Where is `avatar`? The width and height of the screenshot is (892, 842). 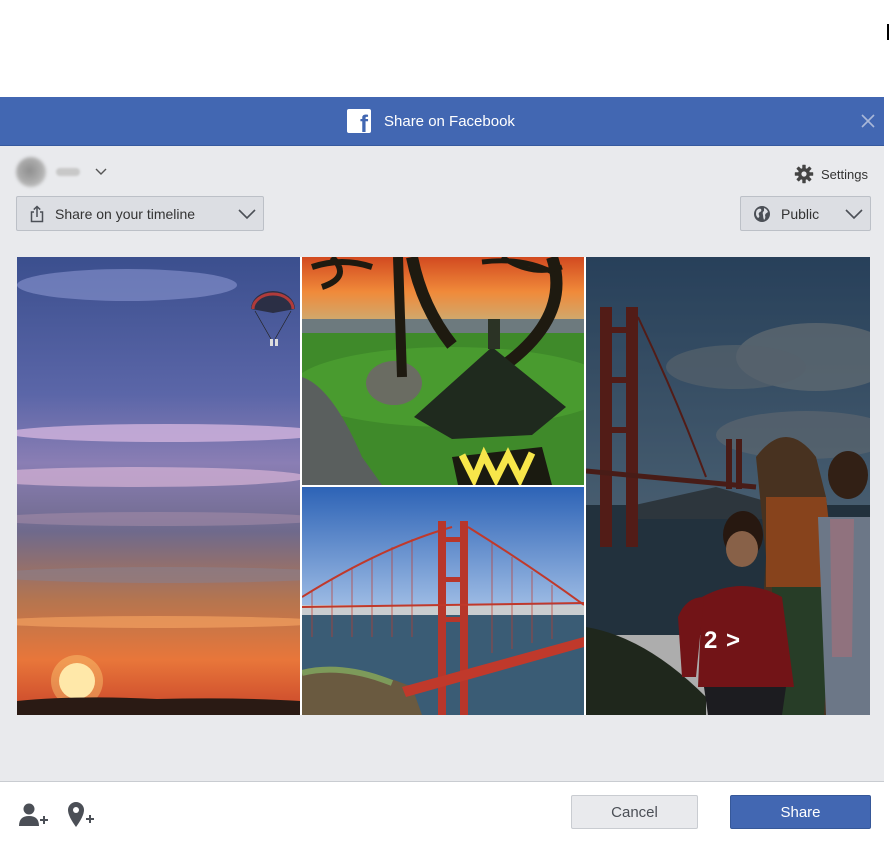 avatar is located at coordinates (31, 172).